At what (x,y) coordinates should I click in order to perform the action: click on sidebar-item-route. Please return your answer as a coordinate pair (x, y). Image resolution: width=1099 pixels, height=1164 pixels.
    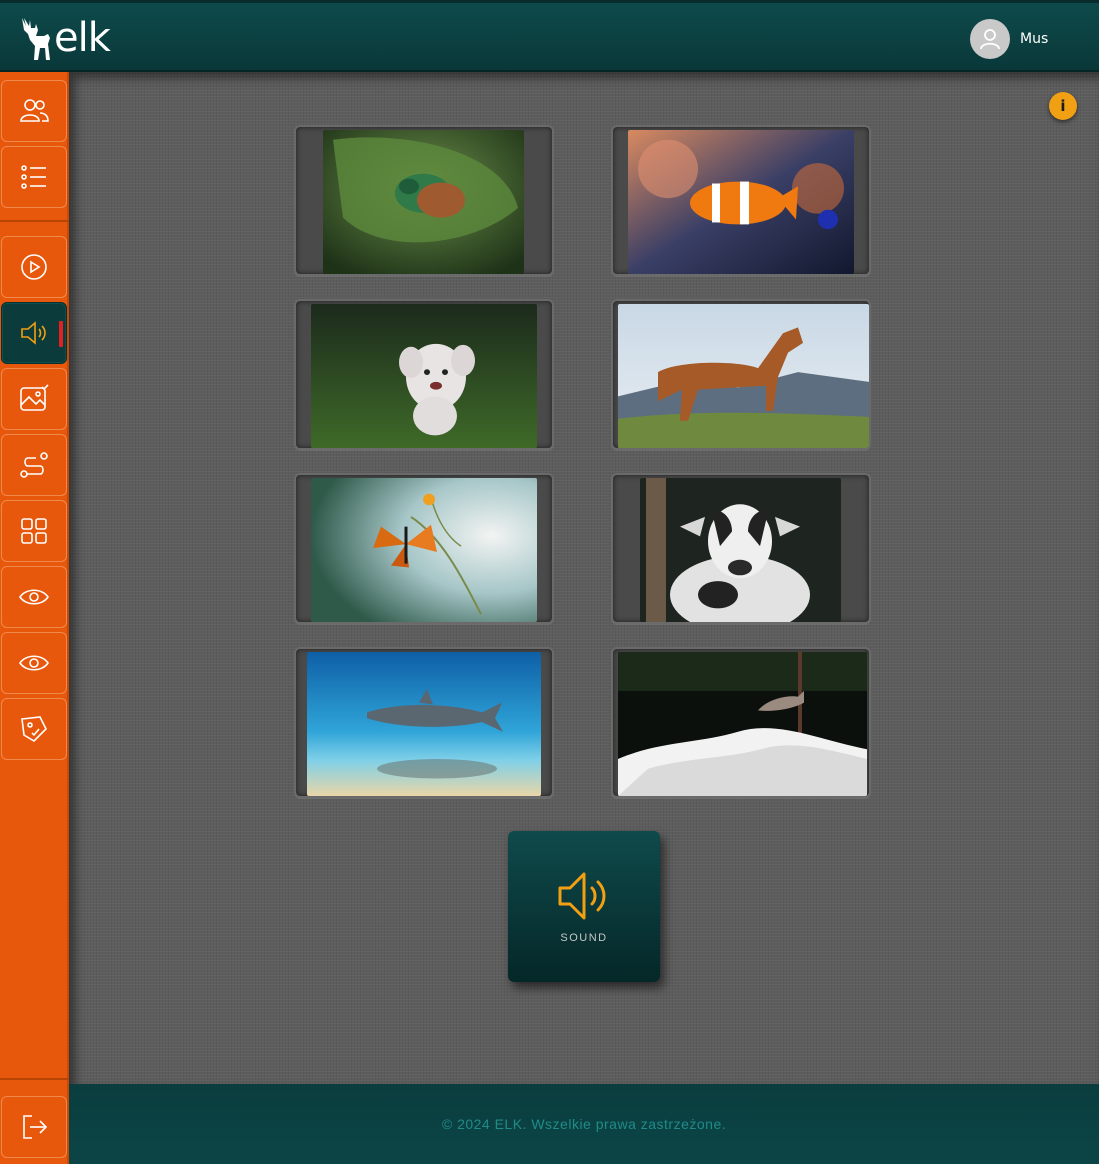
    Looking at the image, I should click on (34, 465).